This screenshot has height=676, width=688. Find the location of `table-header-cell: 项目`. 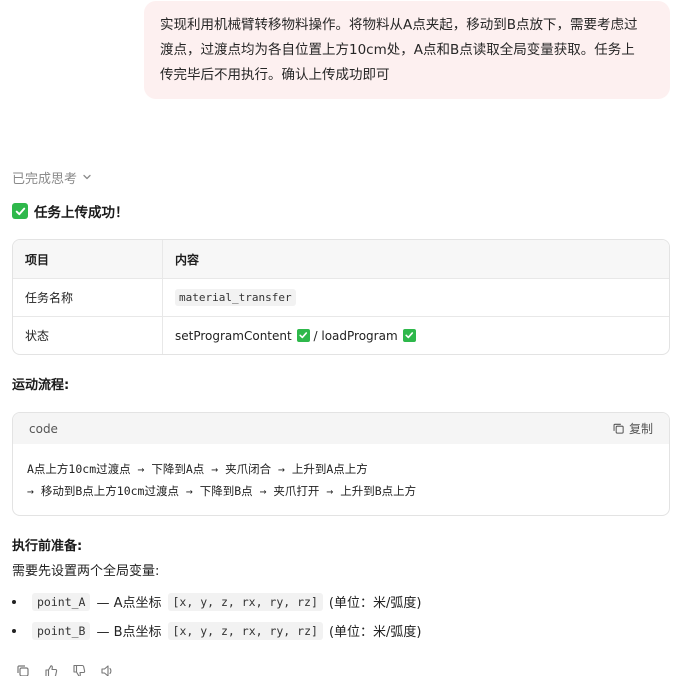

table-header-cell: 项目 is located at coordinates (88, 259).